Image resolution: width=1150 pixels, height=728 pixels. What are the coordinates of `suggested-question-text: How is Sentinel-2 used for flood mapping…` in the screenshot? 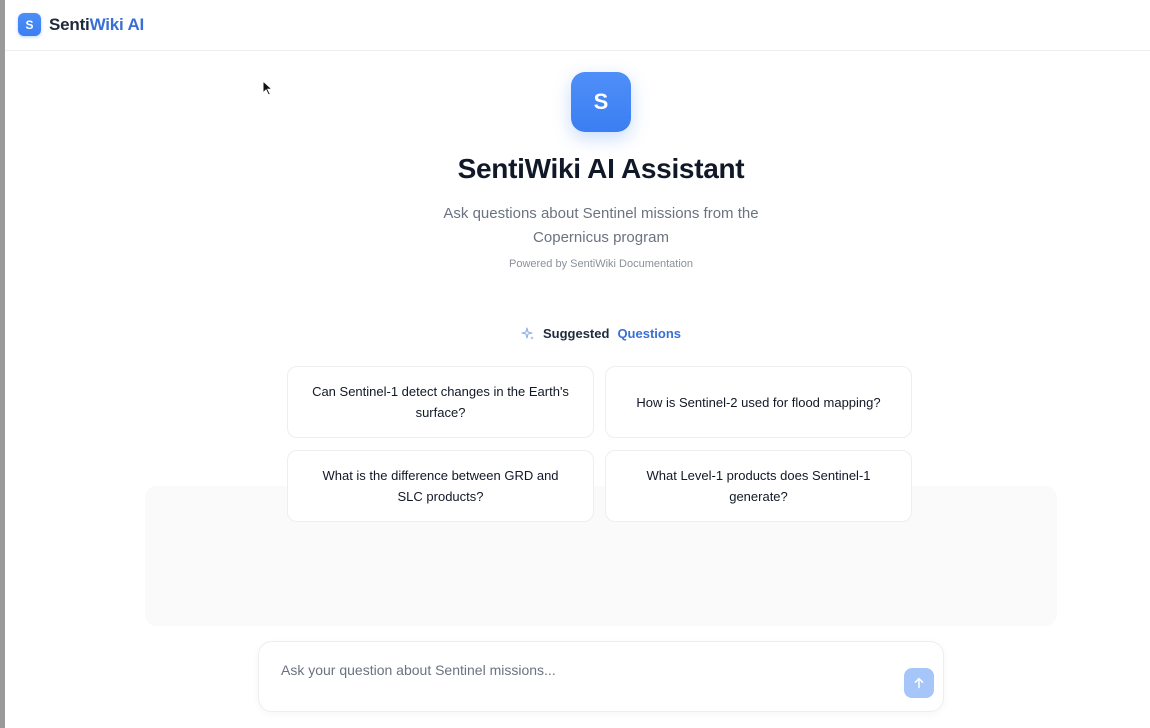 It's located at (758, 402).